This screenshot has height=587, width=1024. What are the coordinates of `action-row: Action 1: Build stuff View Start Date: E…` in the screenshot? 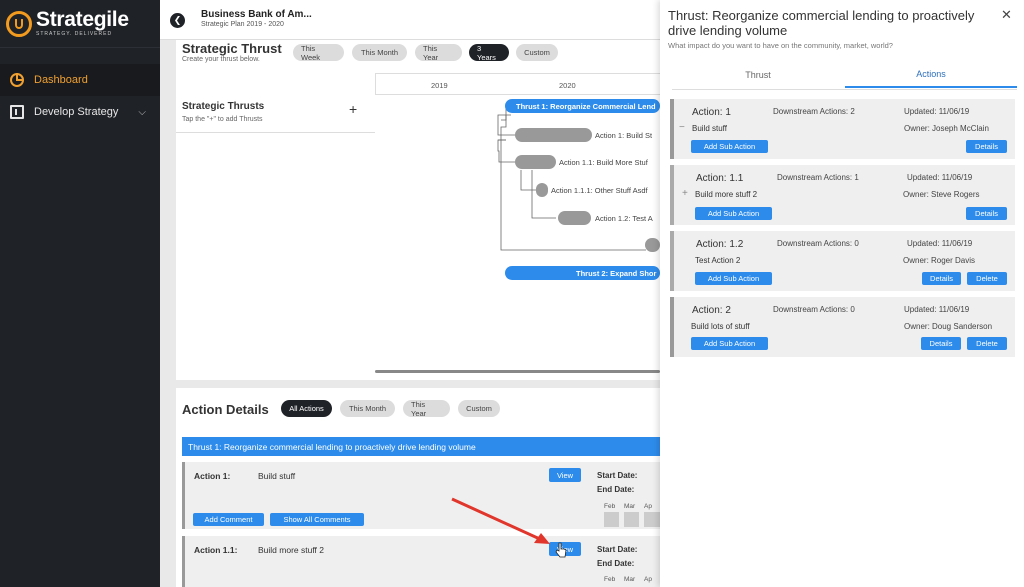 It's located at (421, 495).